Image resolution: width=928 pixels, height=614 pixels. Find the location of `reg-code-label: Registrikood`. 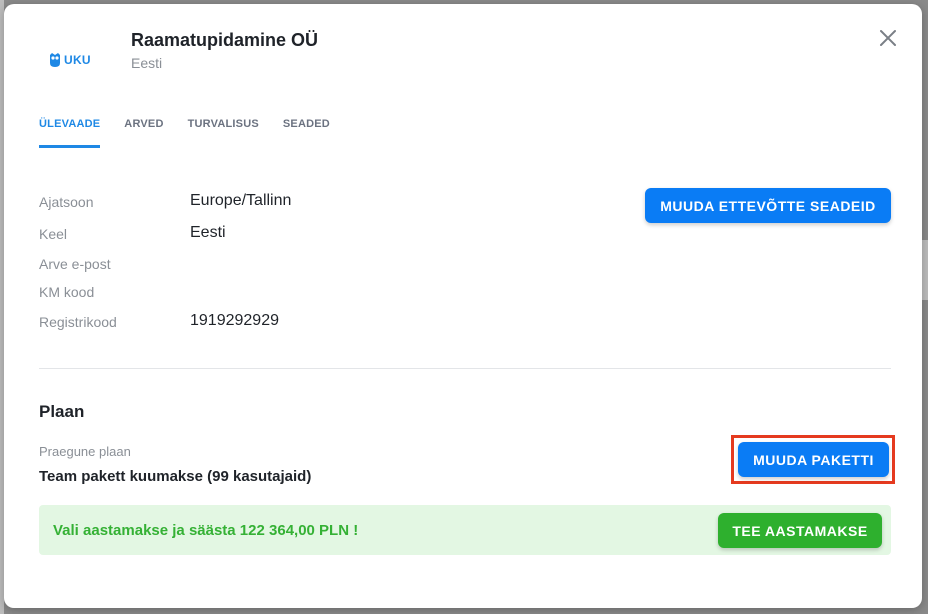

reg-code-label: Registrikood is located at coordinates (78, 322).